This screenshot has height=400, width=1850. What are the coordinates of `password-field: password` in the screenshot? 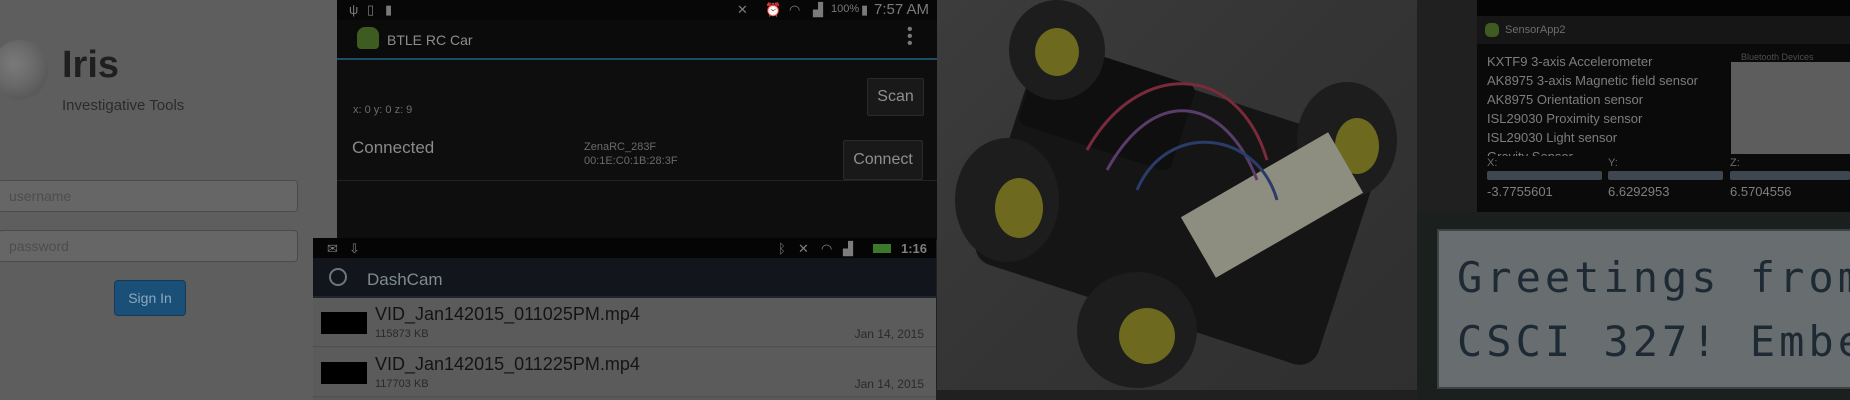 It's located at (149, 246).